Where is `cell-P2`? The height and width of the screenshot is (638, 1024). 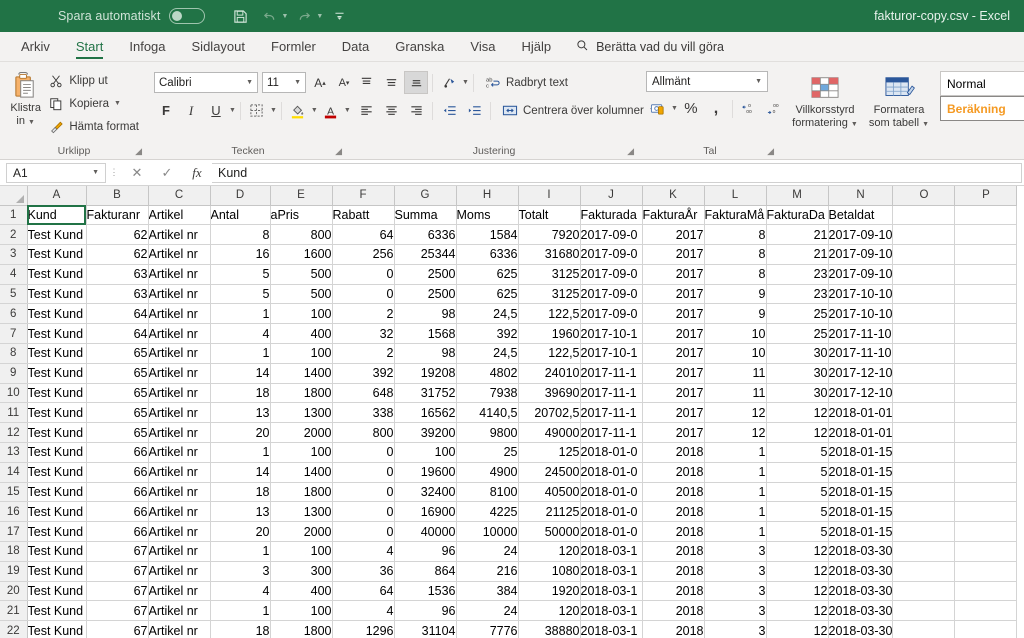
cell-P2 is located at coordinates (986, 235).